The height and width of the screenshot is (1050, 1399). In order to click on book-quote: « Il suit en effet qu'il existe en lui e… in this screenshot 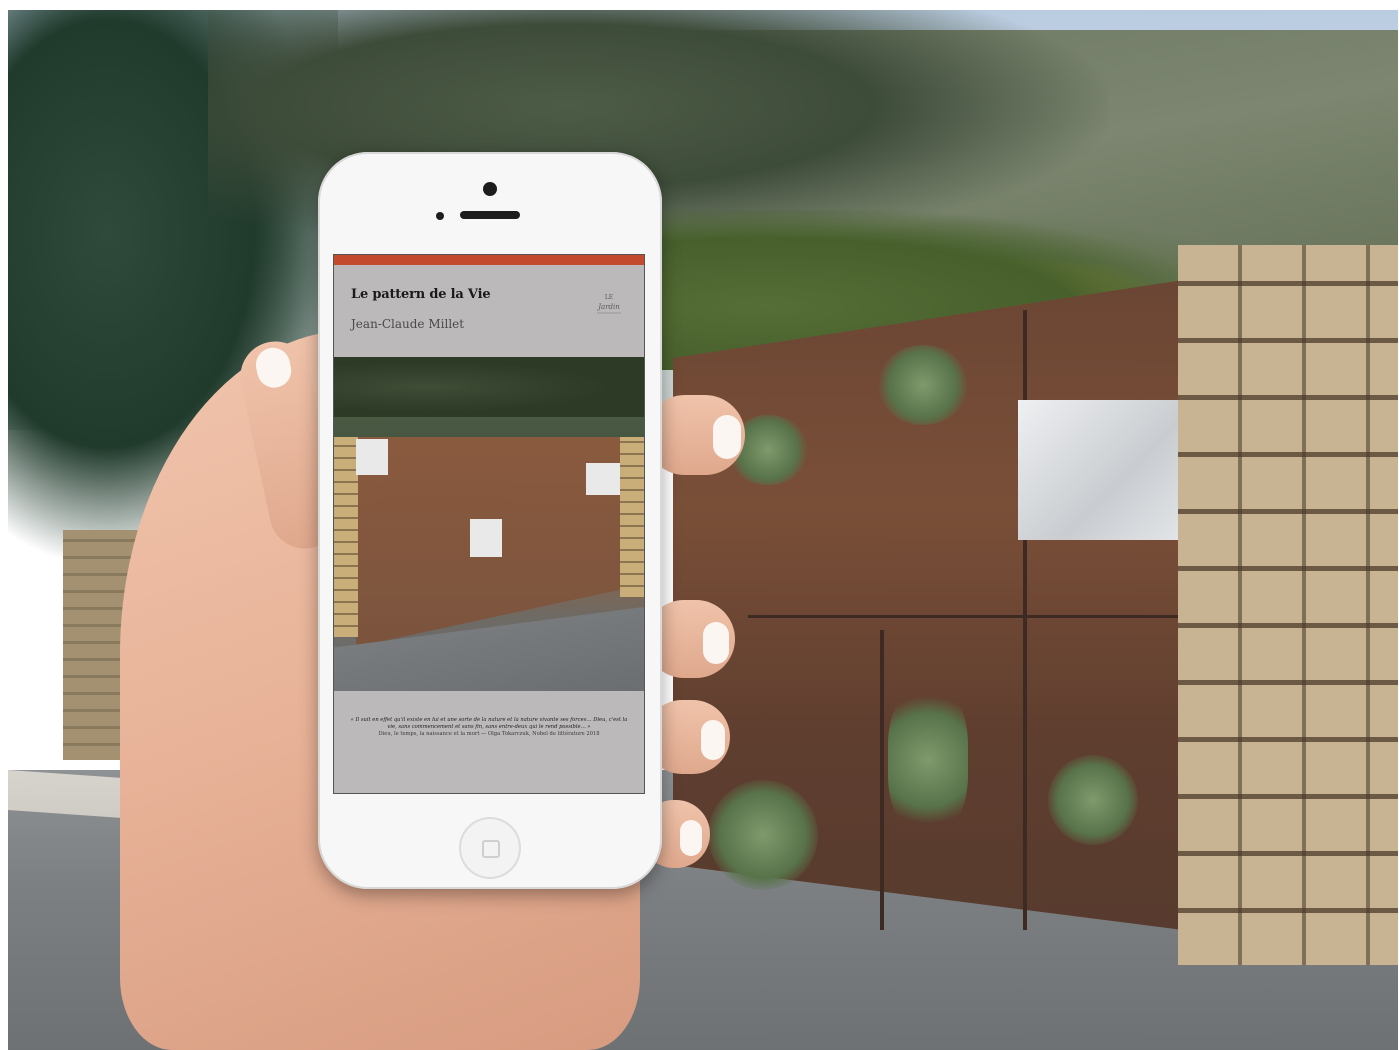, I will do `click(489, 727)`.